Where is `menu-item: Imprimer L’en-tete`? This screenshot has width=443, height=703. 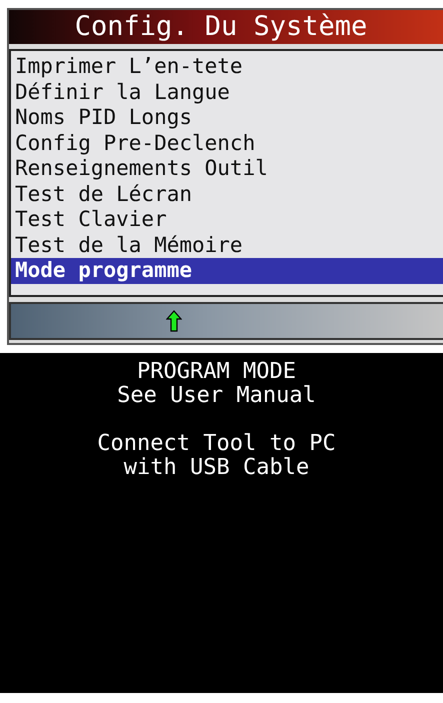 menu-item: Imprimer L’en-tete is located at coordinates (227, 67).